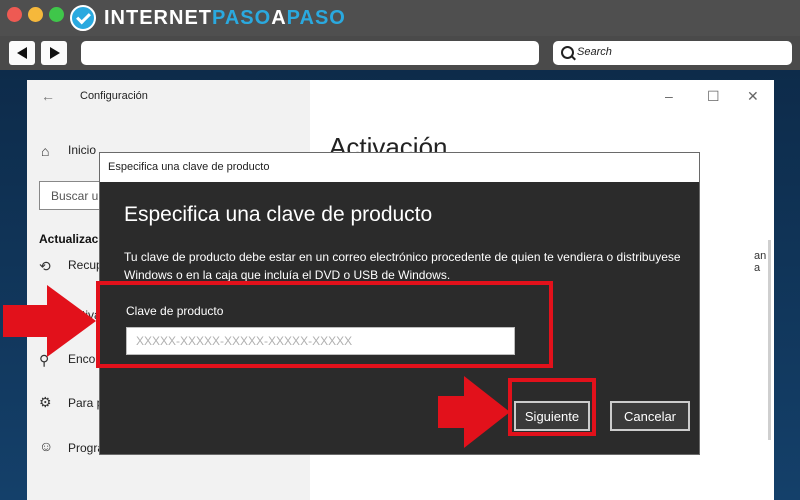  I want to click on browser-search-placeholder: Search, so click(594, 52).